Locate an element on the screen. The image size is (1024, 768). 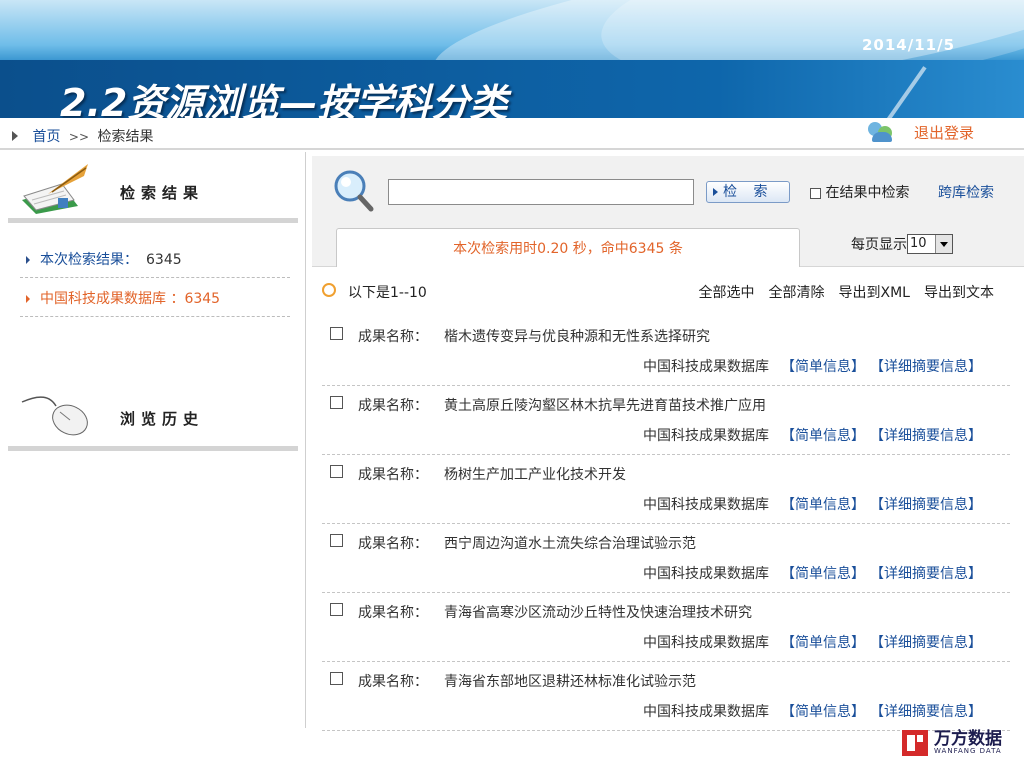
breadcrumb-home-link: 首页 is located at coordinates (46, 137).